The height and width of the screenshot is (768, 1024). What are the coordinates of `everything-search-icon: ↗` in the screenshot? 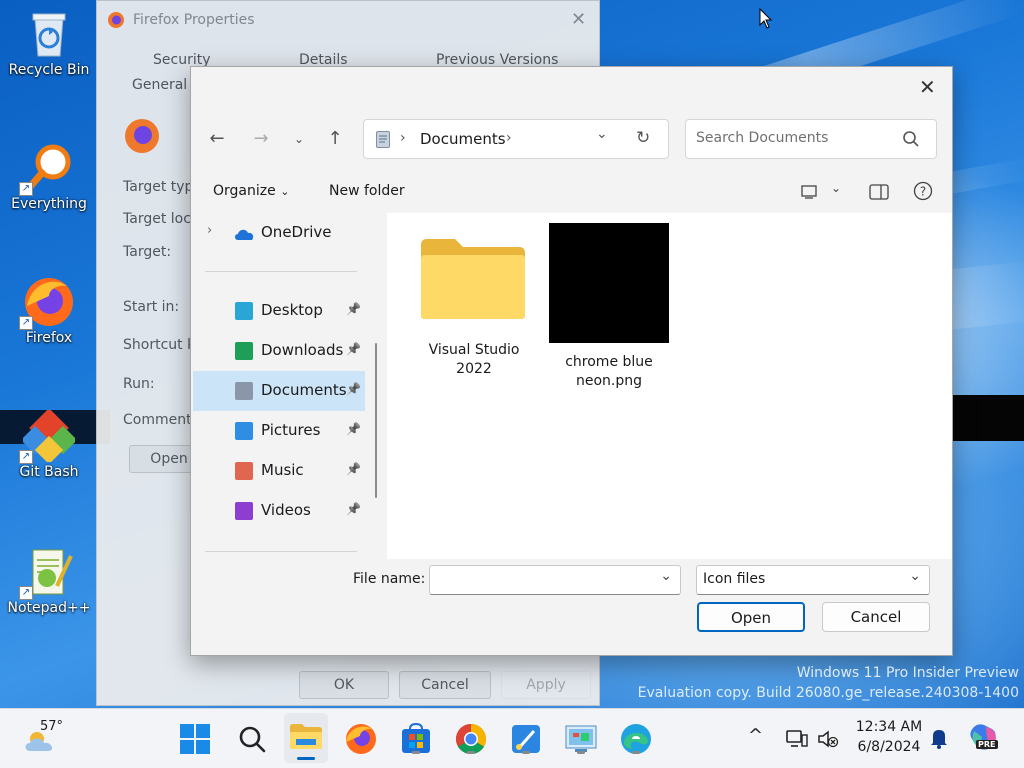 It's located at (47, 169).